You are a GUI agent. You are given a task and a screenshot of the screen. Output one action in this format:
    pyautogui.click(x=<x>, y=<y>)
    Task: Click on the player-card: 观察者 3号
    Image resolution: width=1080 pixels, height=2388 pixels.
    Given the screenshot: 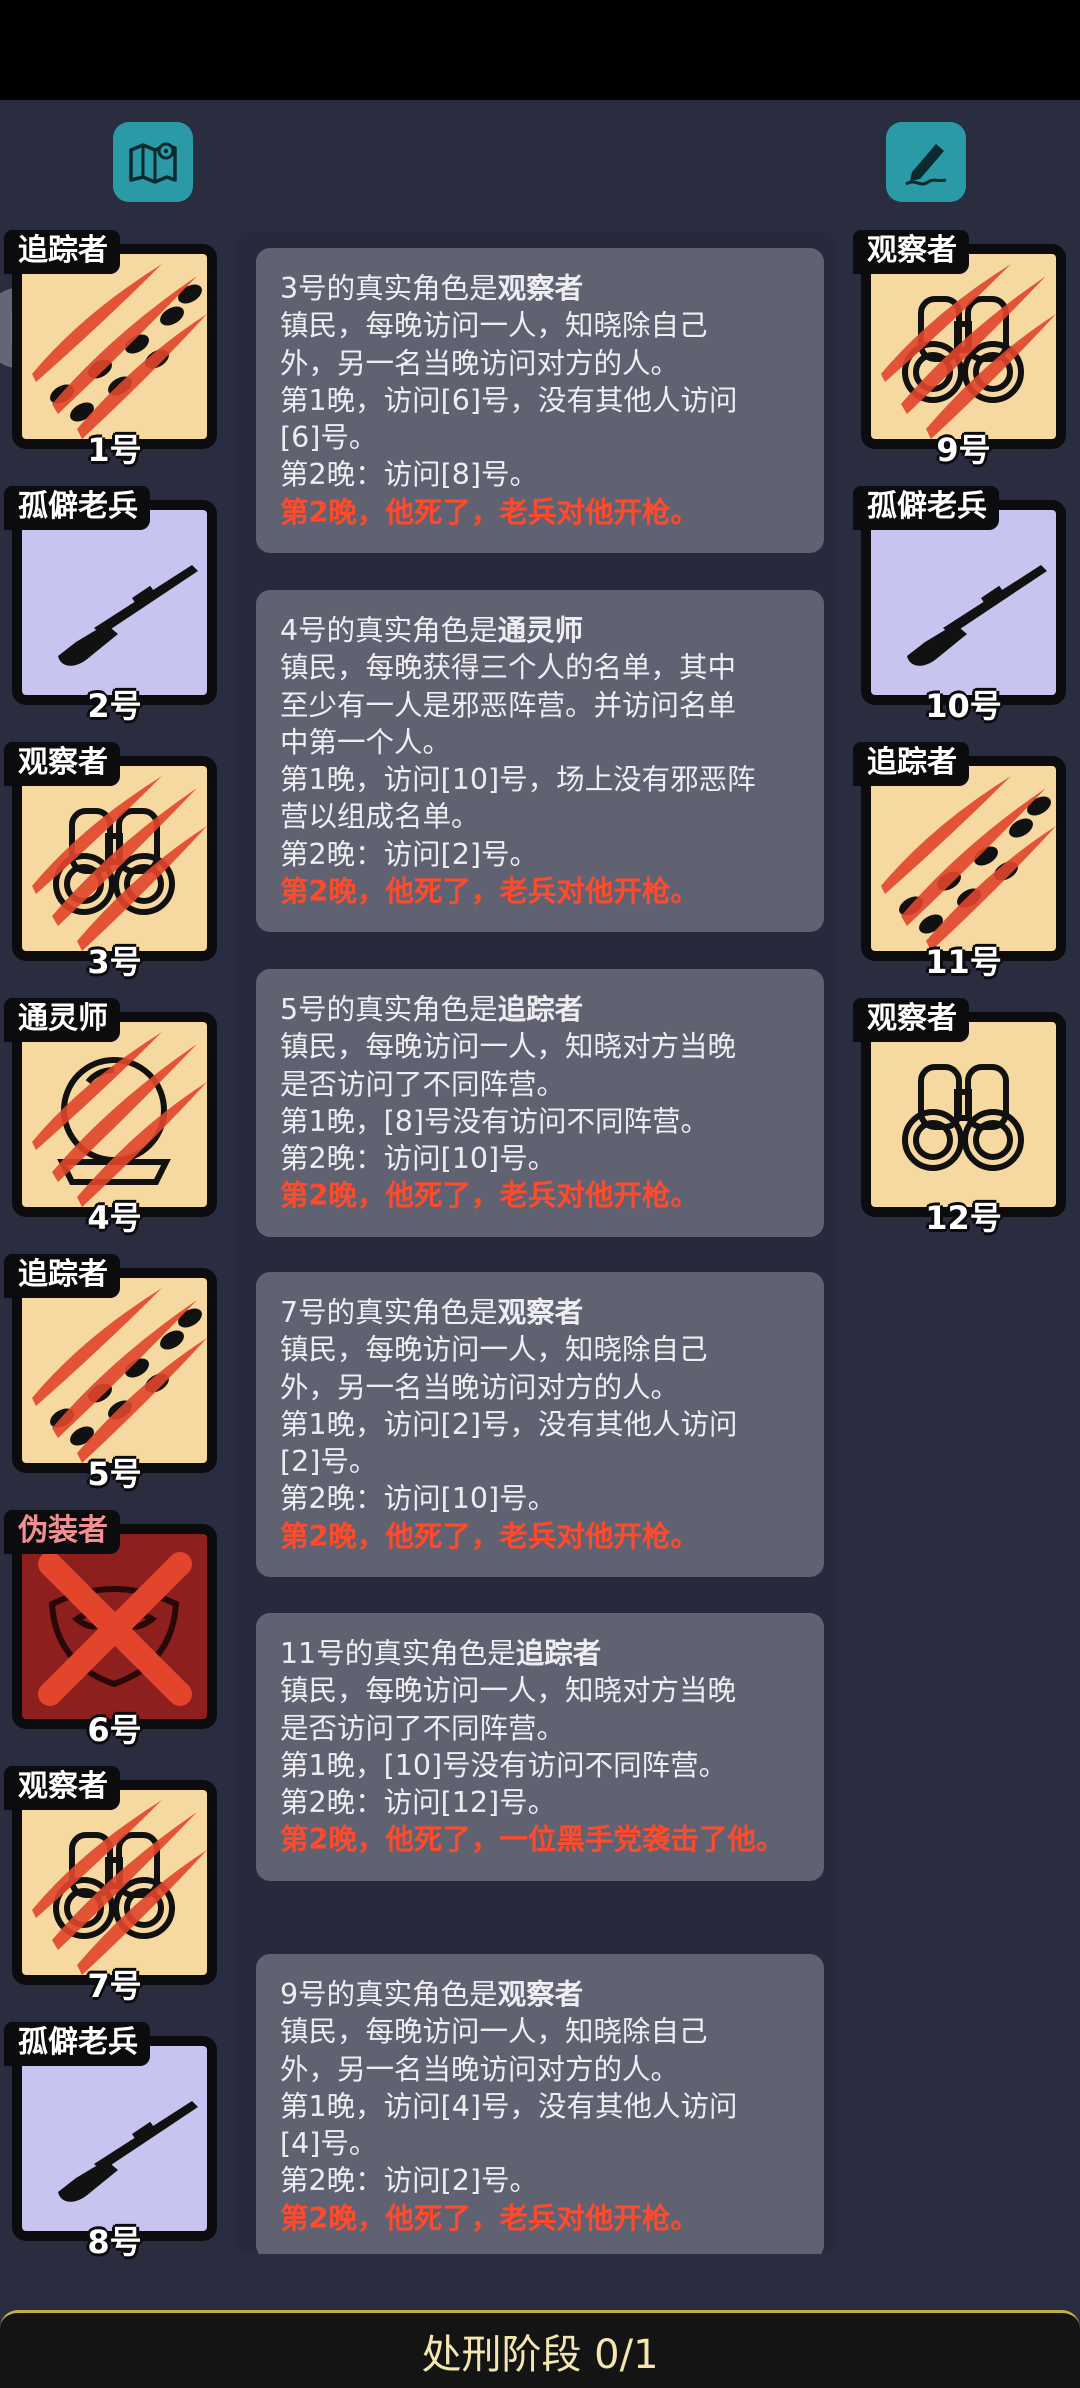 What is the action you would take?
    pyautogui.click(x=110, y=861)
    